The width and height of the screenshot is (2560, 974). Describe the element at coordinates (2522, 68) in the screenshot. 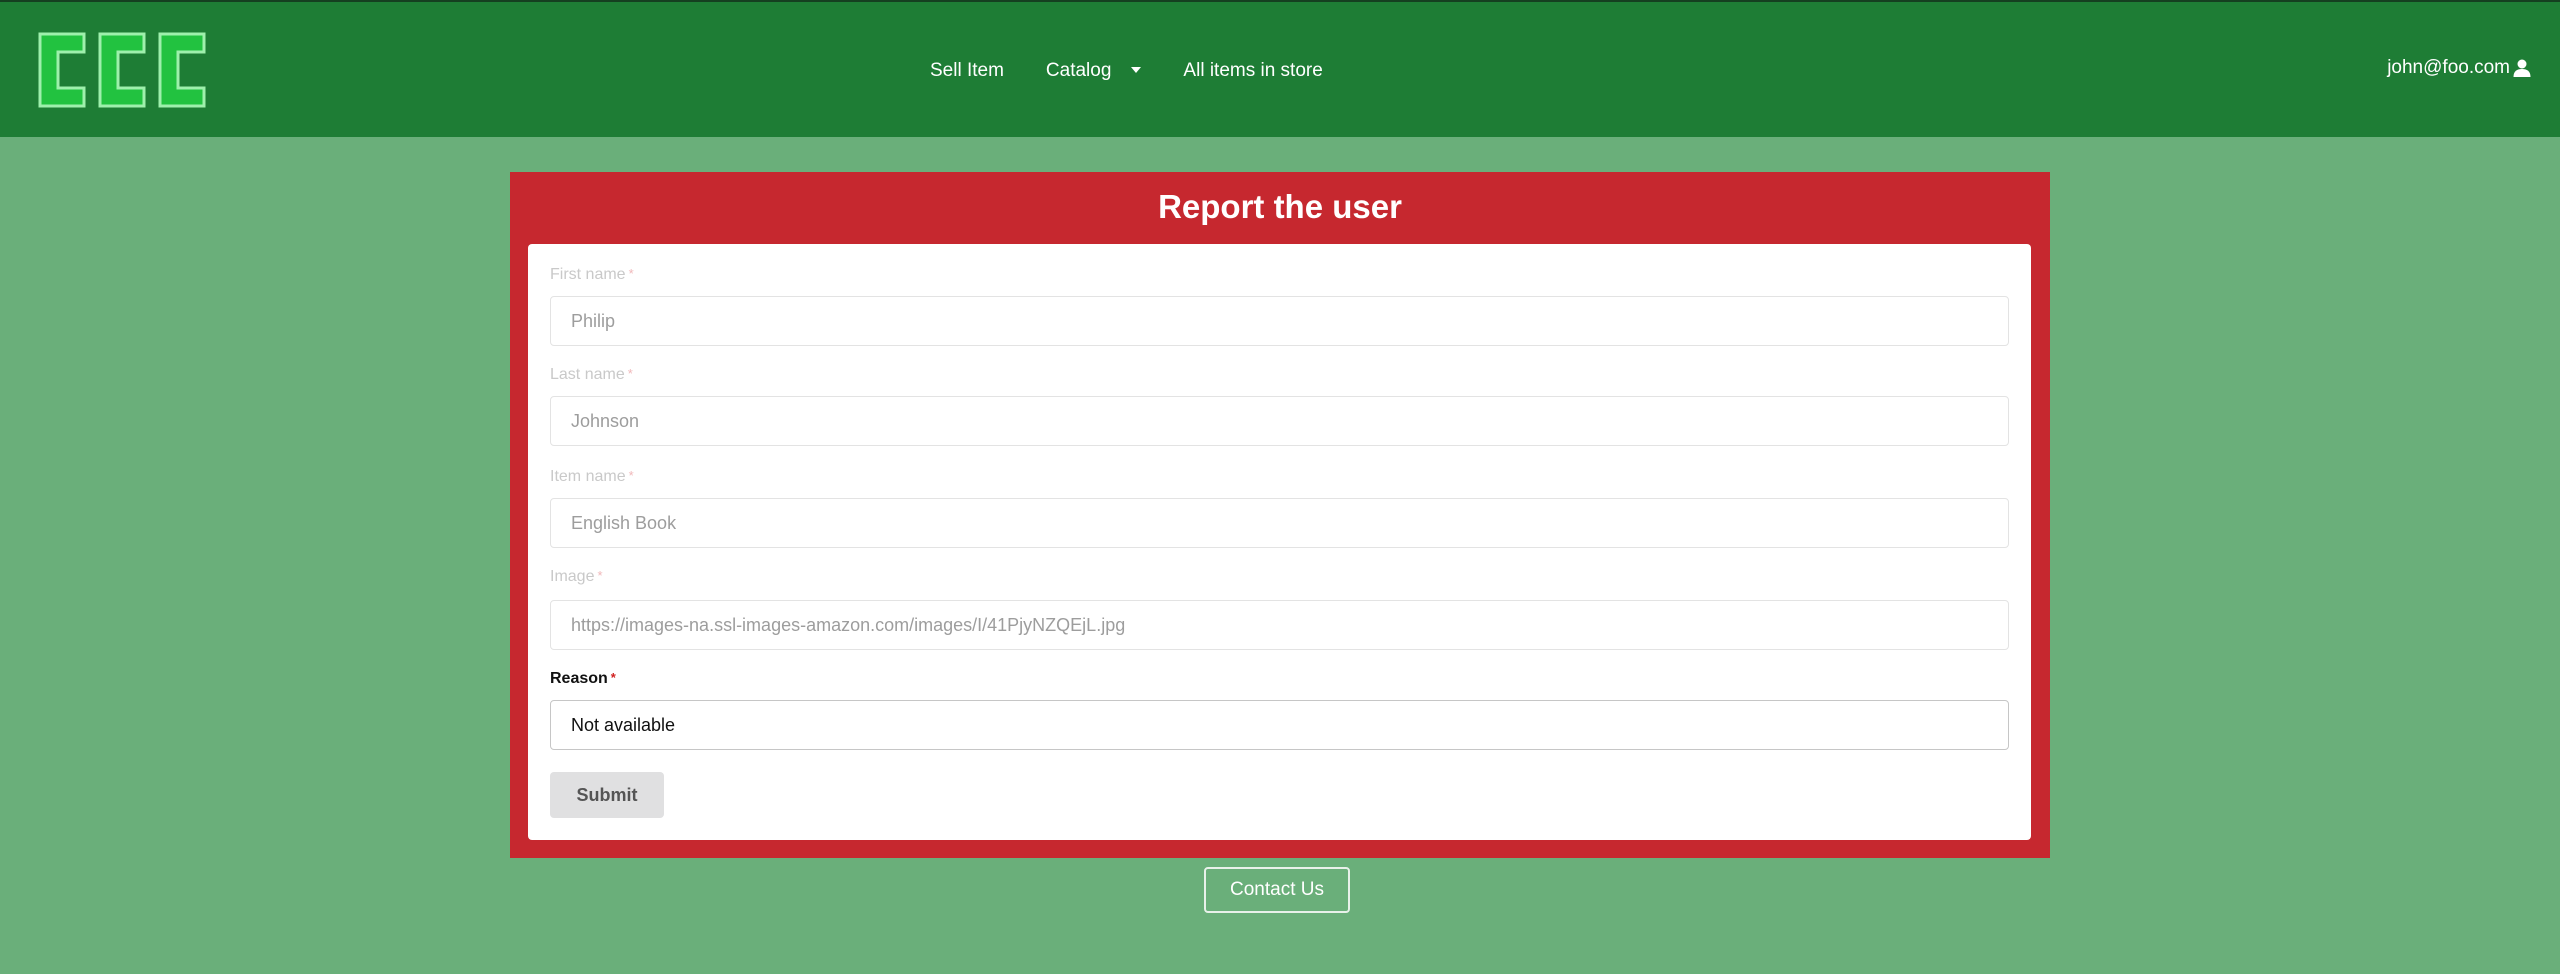

I see `user-icon` at that location.